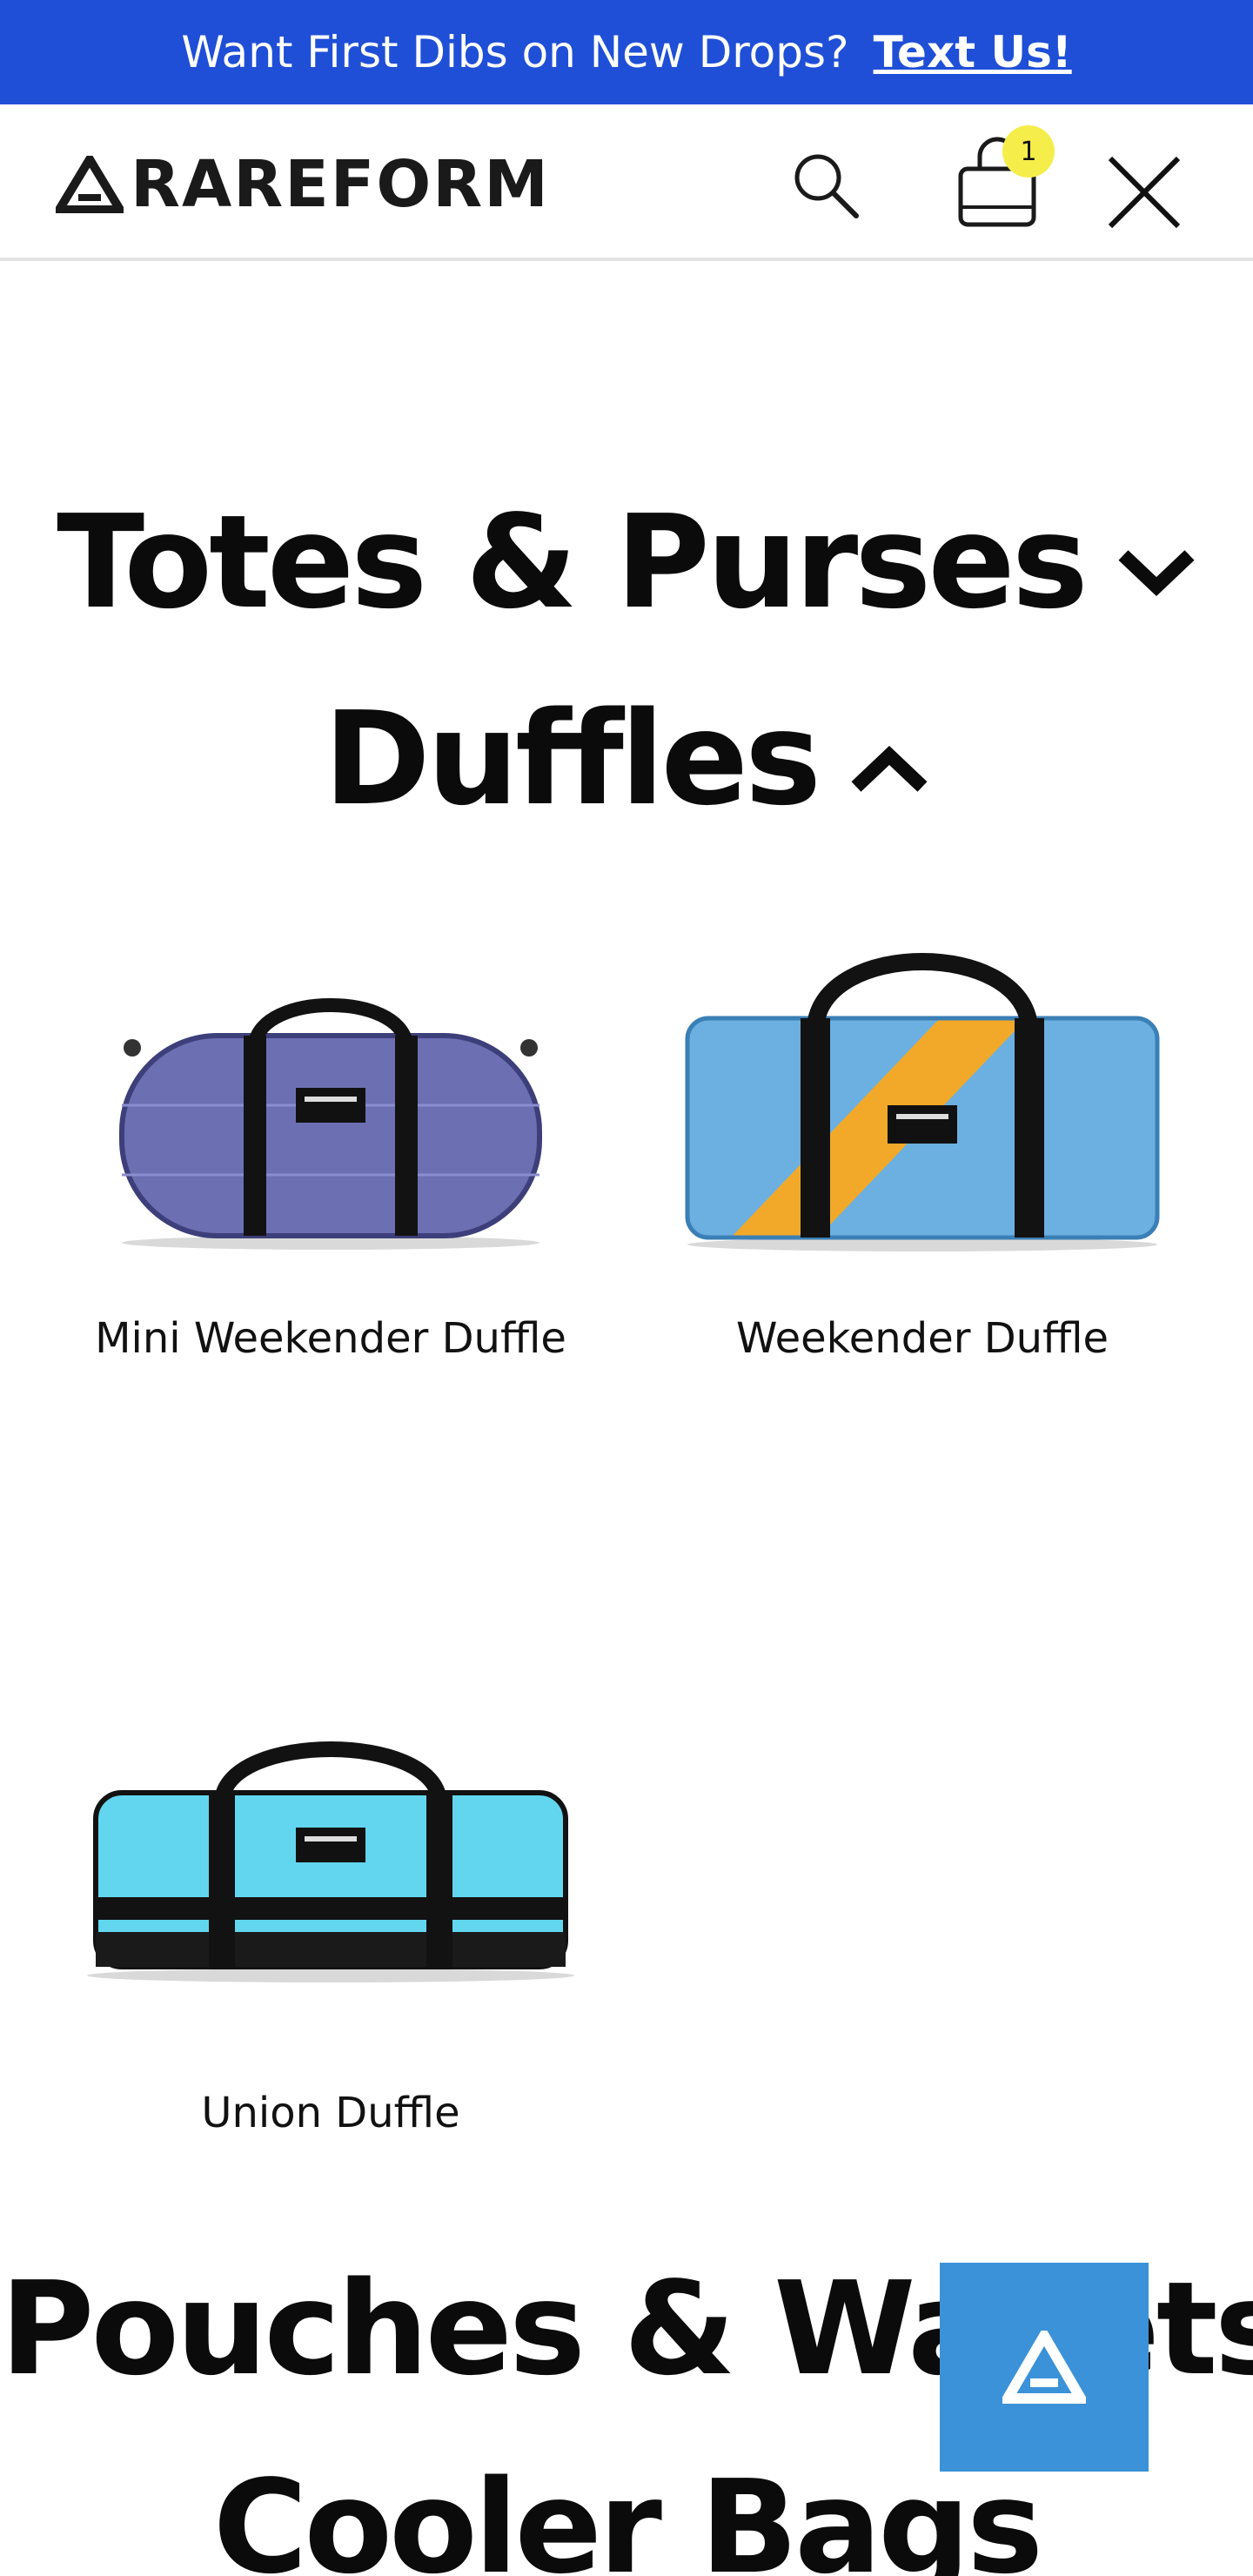  I want to click on category-label: Totes & Purses, so click(573, 562).